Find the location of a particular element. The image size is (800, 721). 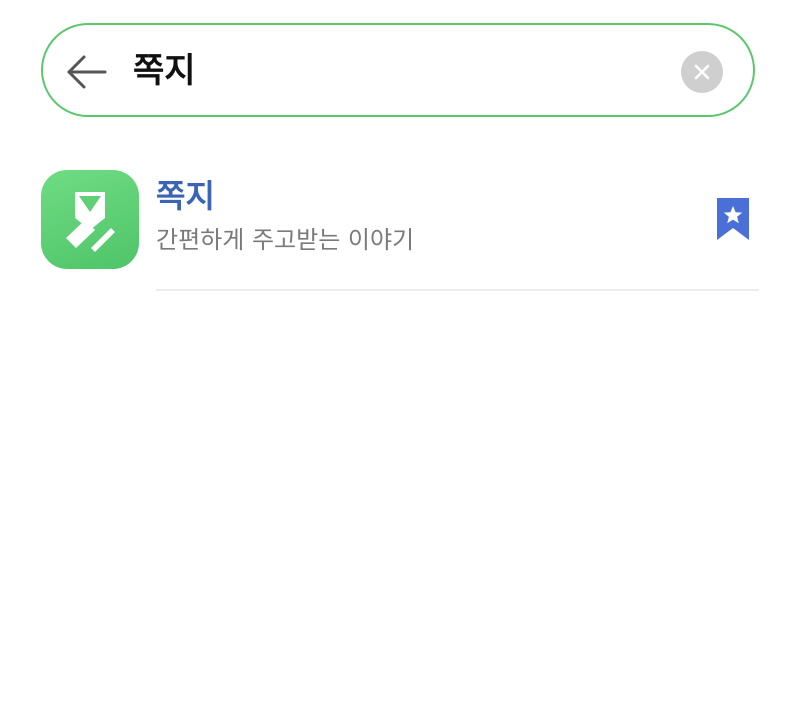

back-button is located at coordinates (86, 72).